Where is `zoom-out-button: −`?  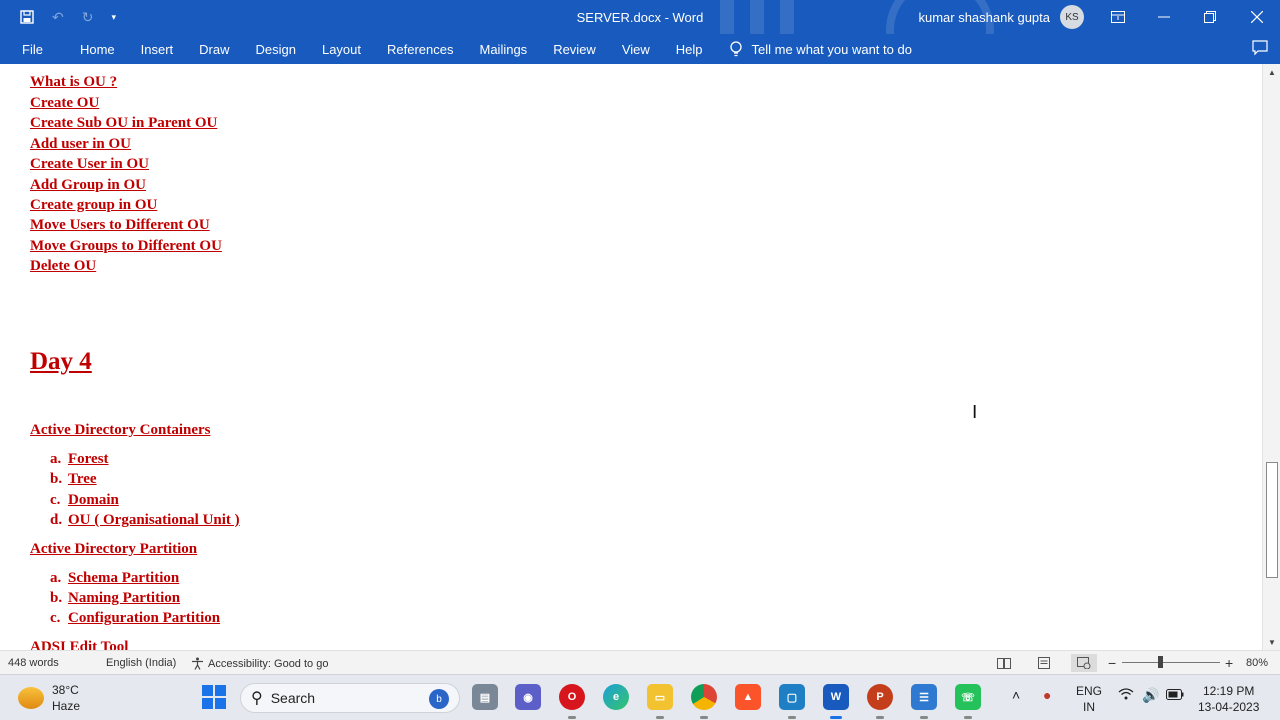
zoom-out-button: − is located at coordinates (1112, 663).